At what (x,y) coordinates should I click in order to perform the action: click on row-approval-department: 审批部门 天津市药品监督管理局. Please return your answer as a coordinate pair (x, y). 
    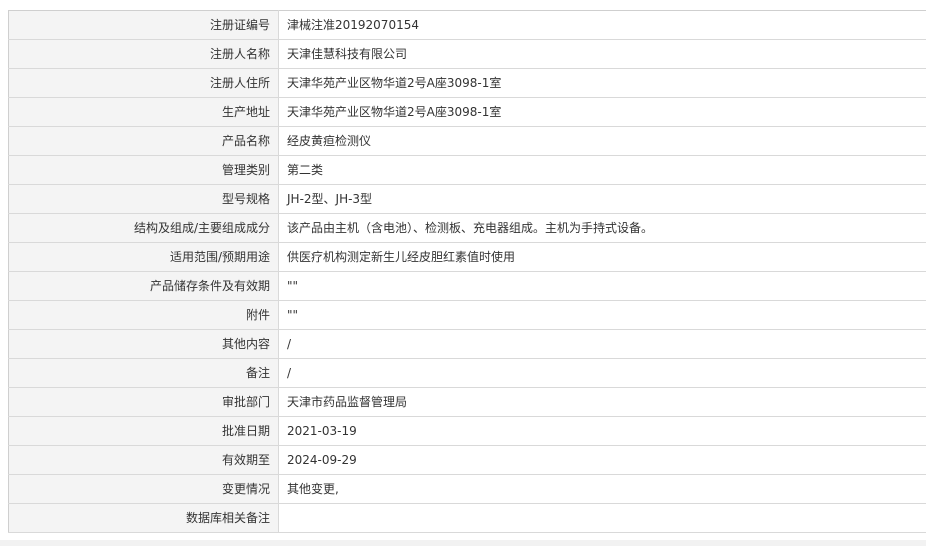
    Looking at the image, I should click on (467, 402).